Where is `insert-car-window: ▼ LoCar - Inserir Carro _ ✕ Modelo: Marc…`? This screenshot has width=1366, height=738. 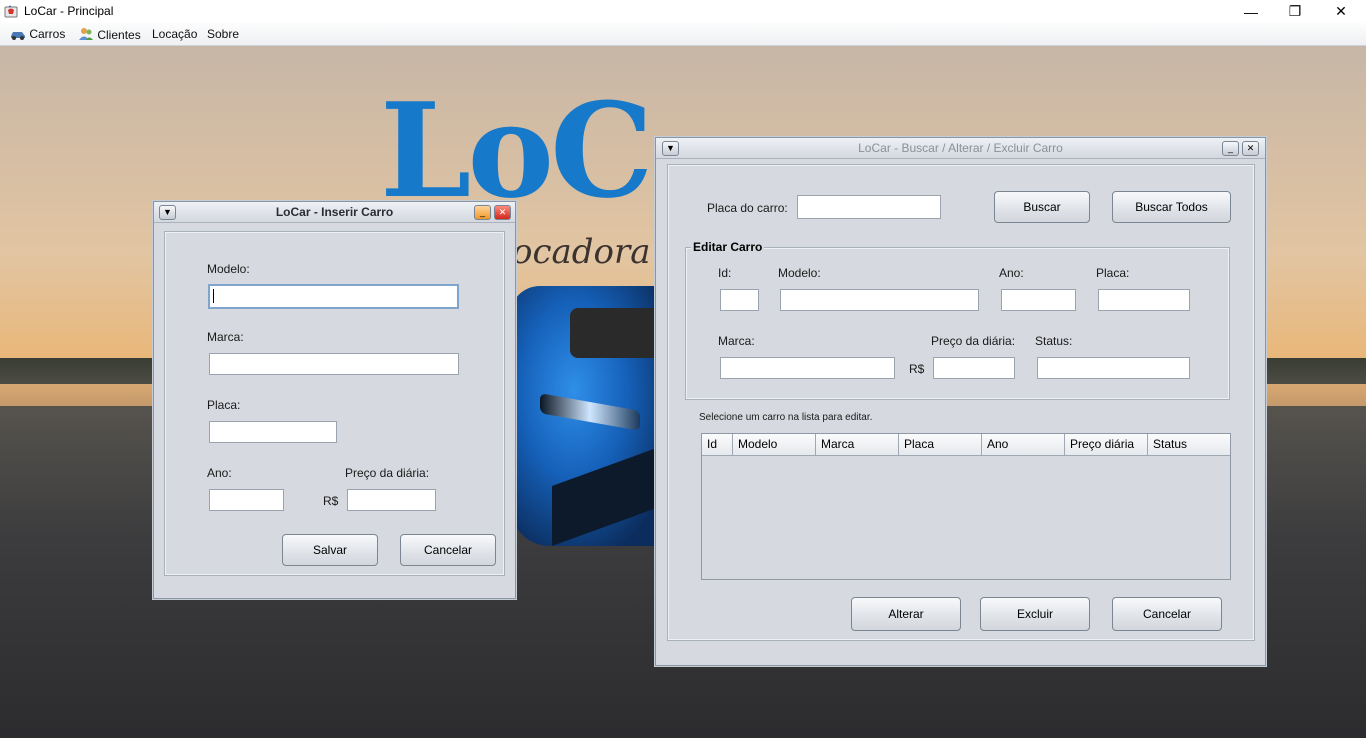 insert-car-window: ▼ LoCar - Inserir Carro _ ✕ Modelo: Marc… is located at coordinates (334, 400).